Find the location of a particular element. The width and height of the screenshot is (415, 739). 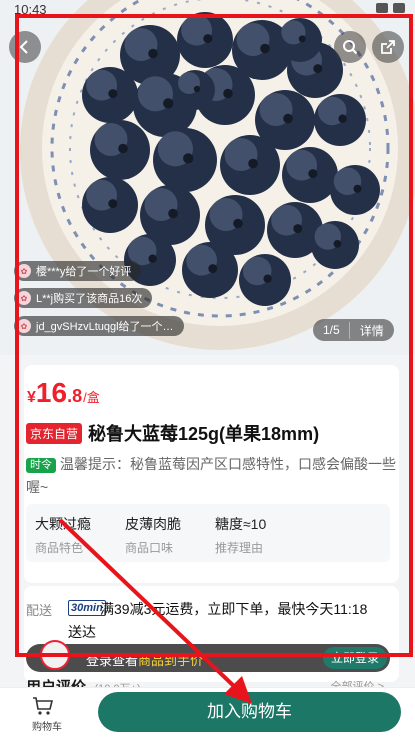

activity-feed-item: ✿ 樱***y给了一个好评 is located at coordinates (78, 271).